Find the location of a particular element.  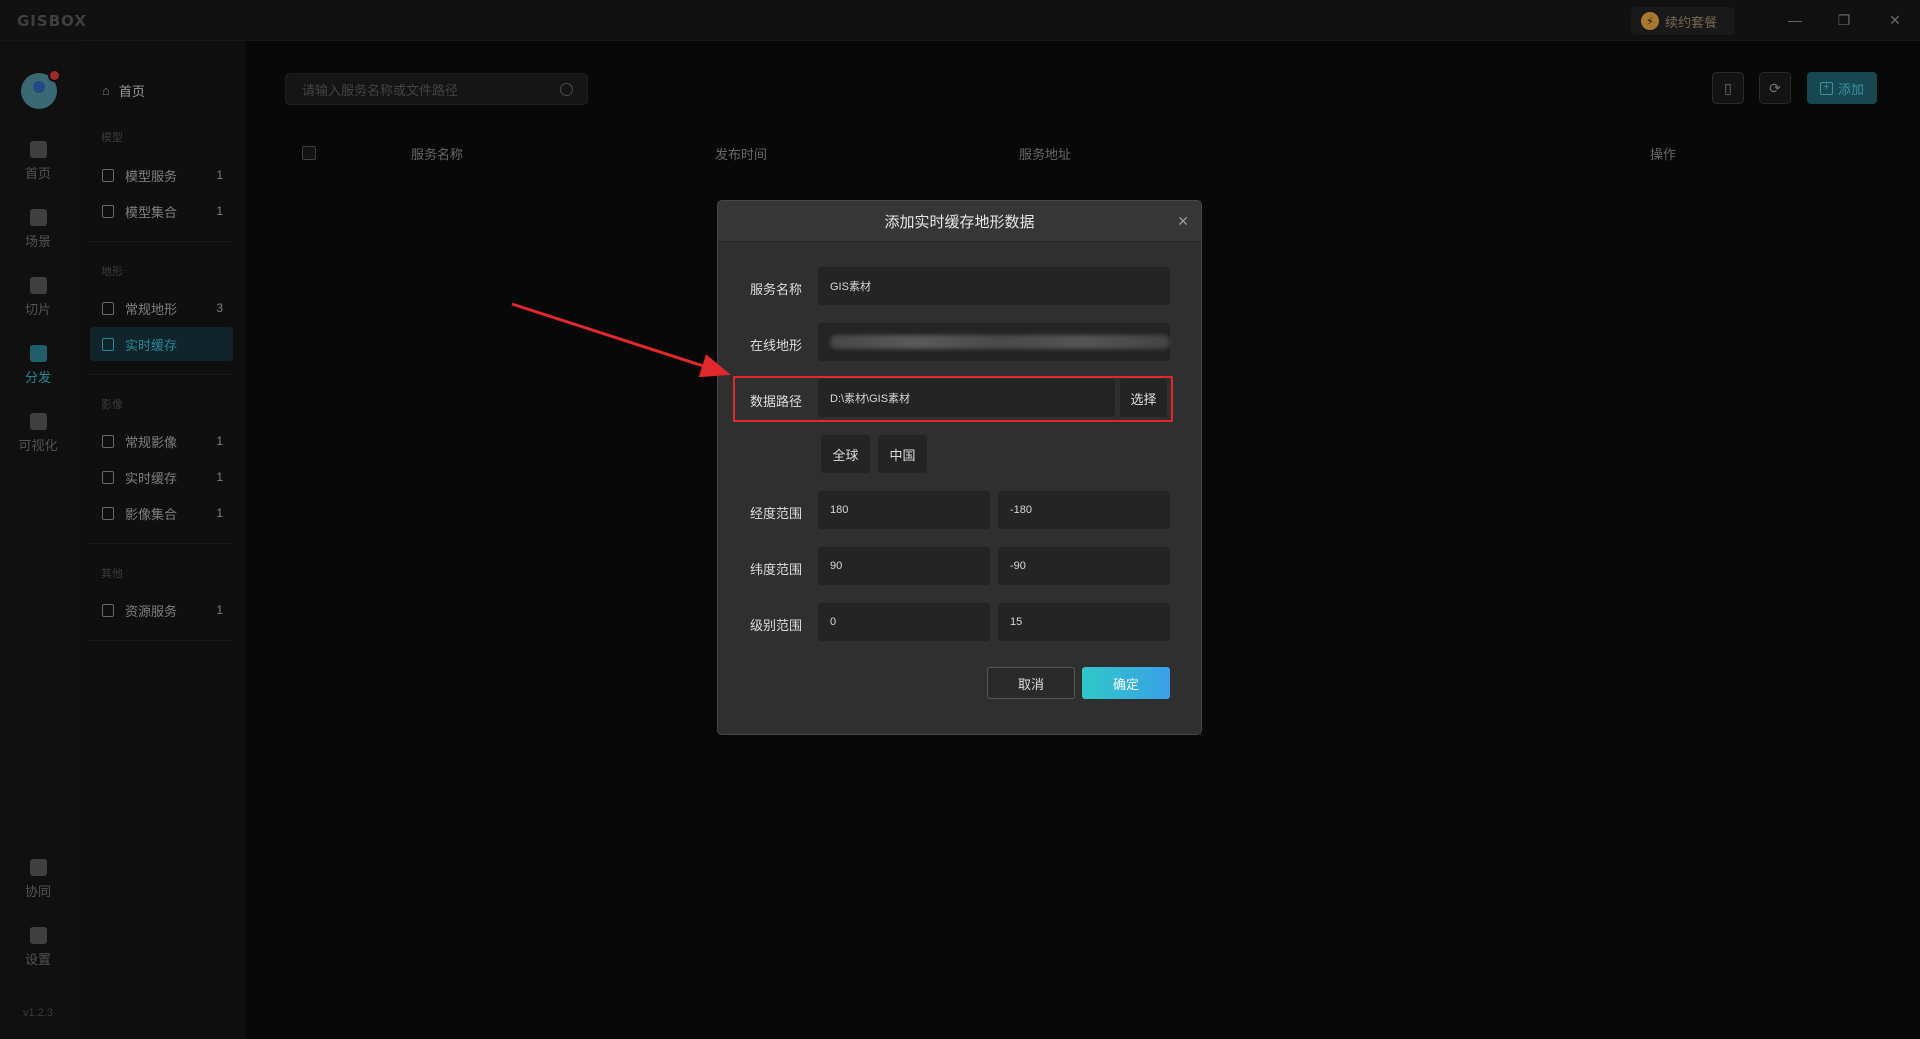

online-terrain-input is located at coordinates (994, 342).